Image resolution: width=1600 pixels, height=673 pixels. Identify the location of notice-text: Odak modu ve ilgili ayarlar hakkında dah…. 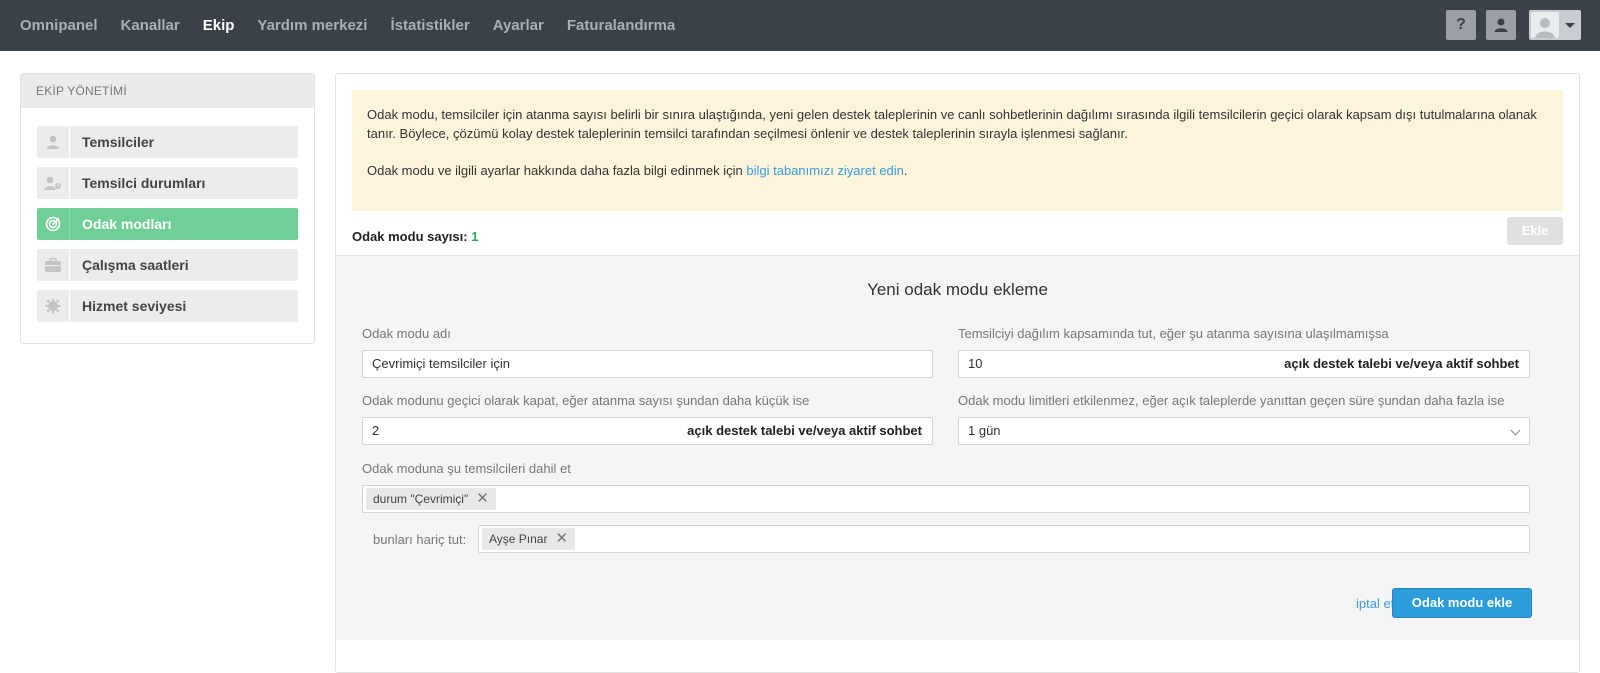
(557, 170).